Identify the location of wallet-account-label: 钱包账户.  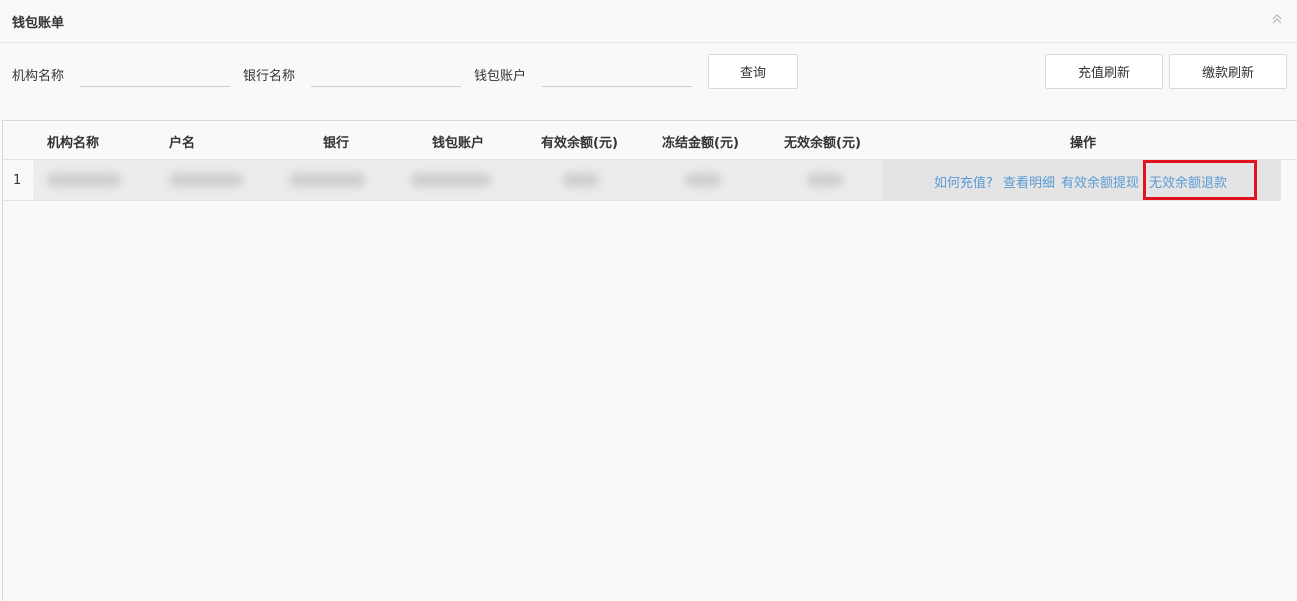
(500, 76).